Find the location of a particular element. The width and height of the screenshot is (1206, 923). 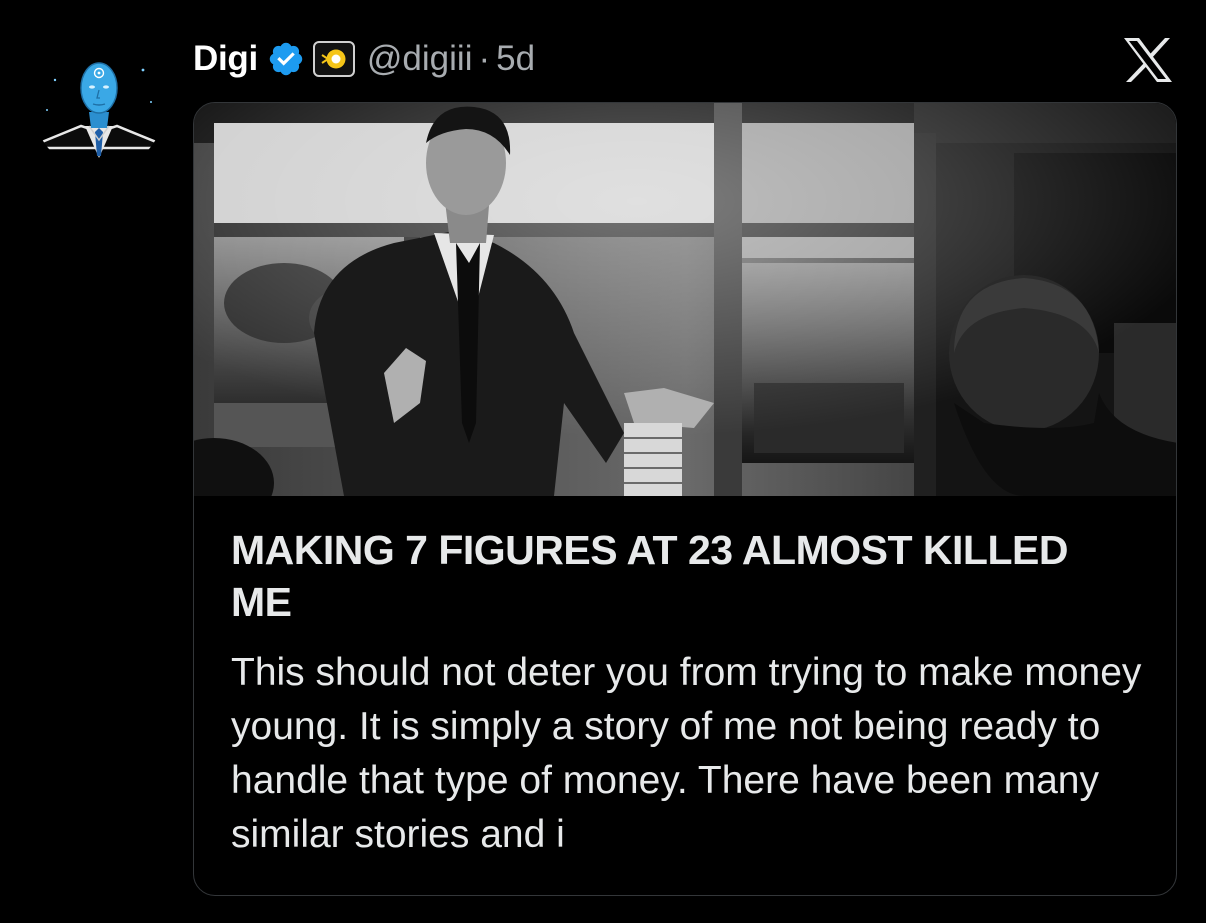

verified-badge-icon is located at coordinates (286, 59).